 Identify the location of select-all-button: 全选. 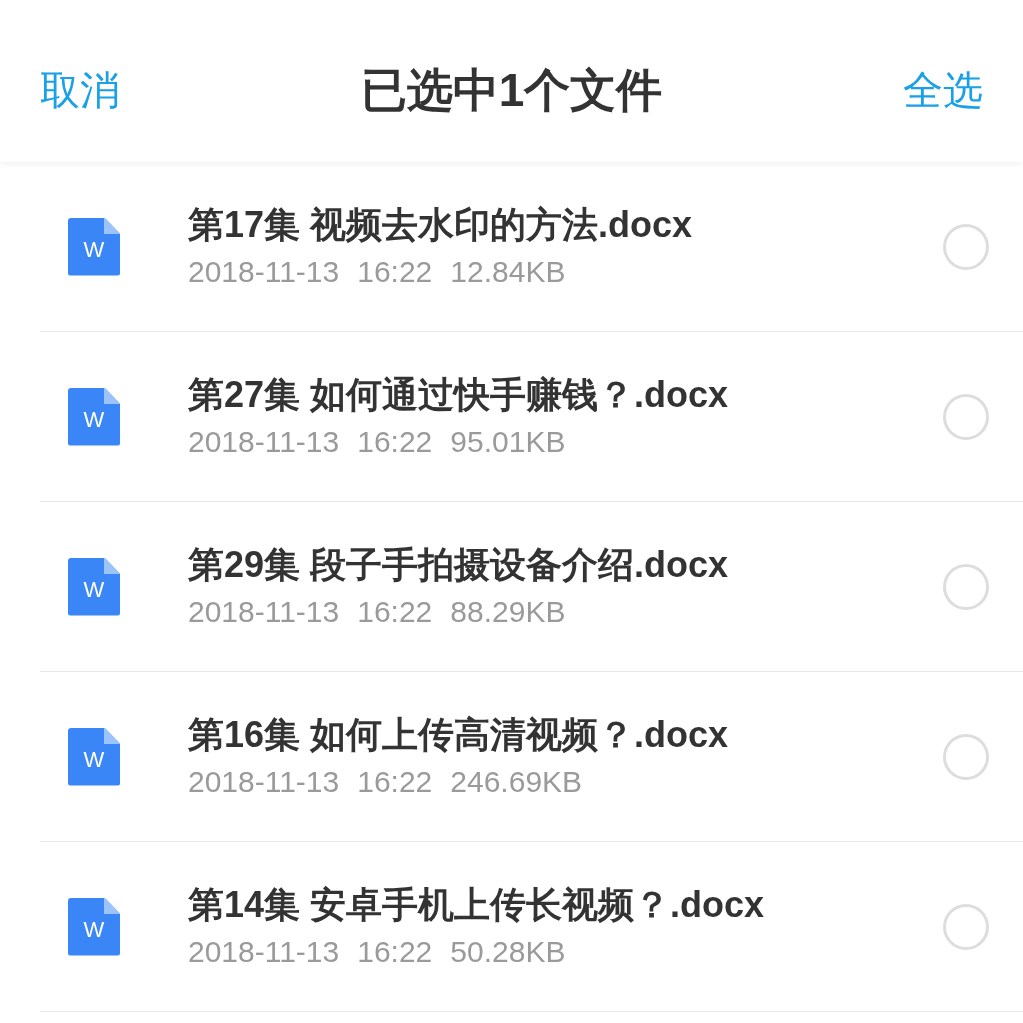
(943, 90).